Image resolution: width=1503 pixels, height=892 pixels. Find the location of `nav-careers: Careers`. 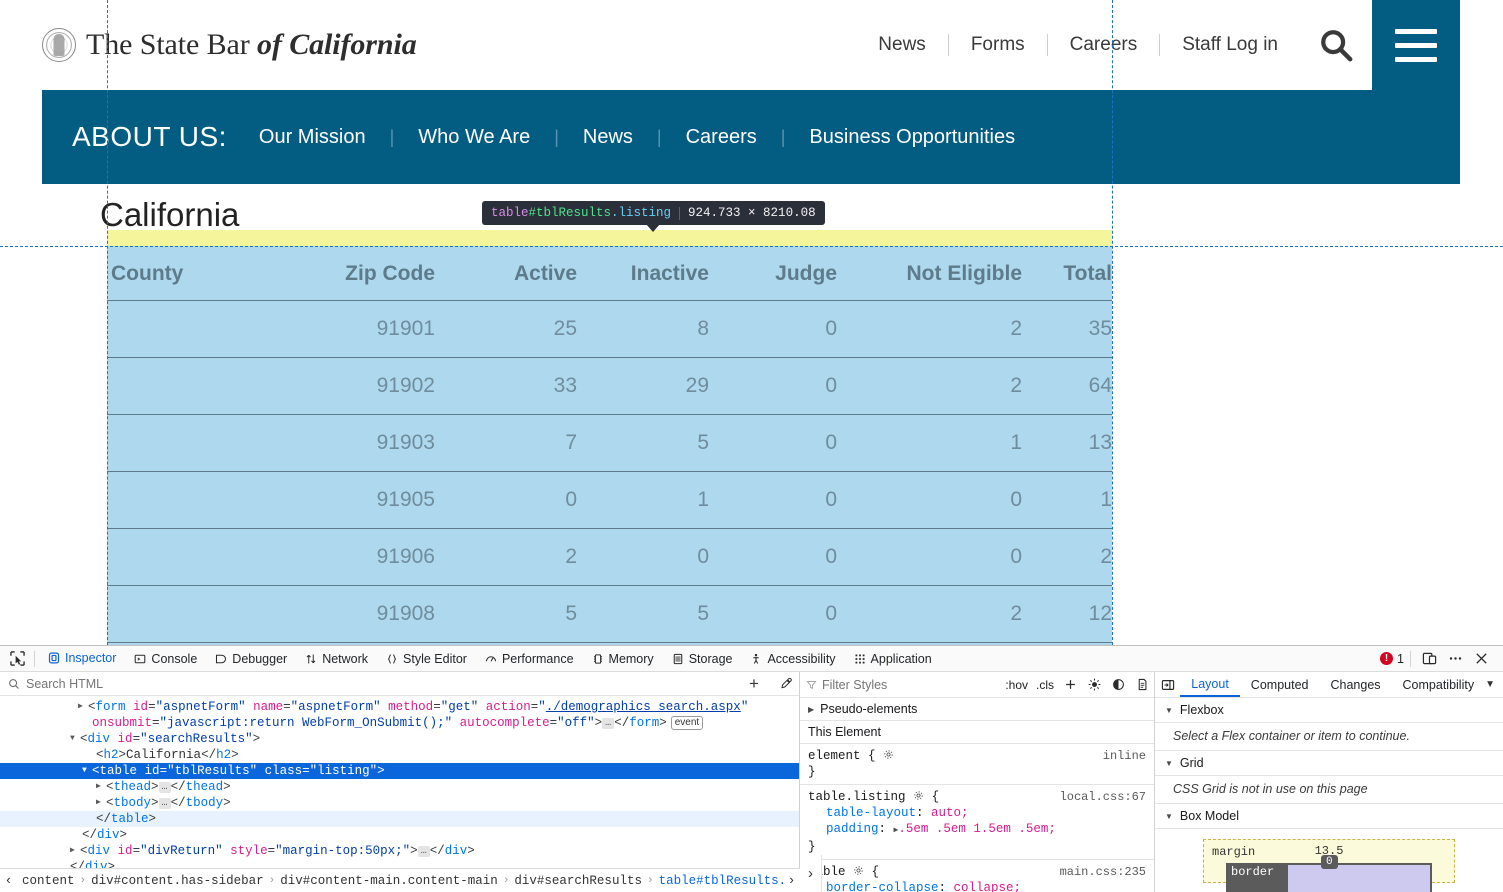

nav-careers: Careers is located at coordinates (1103, 45).